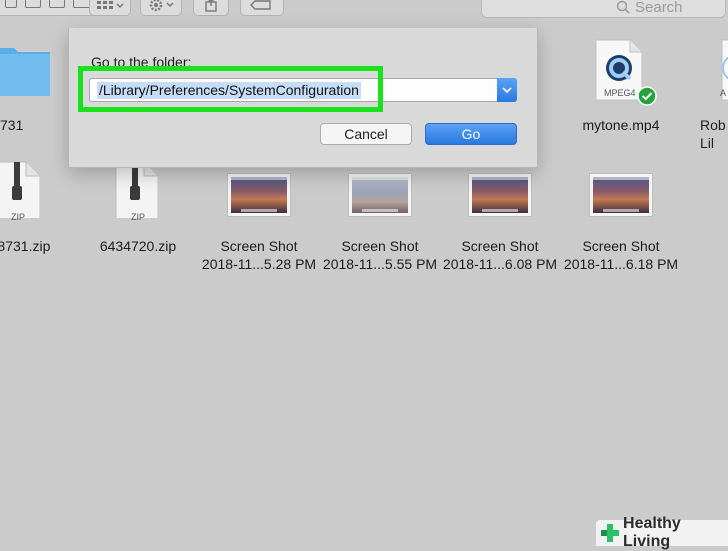 This screenshot has width=728, height=551. What do you see at coordinates (500, 264) in the screenshot?
I see `file-date: 2018-11...6.08 PM` at bounding box center [500, 264].